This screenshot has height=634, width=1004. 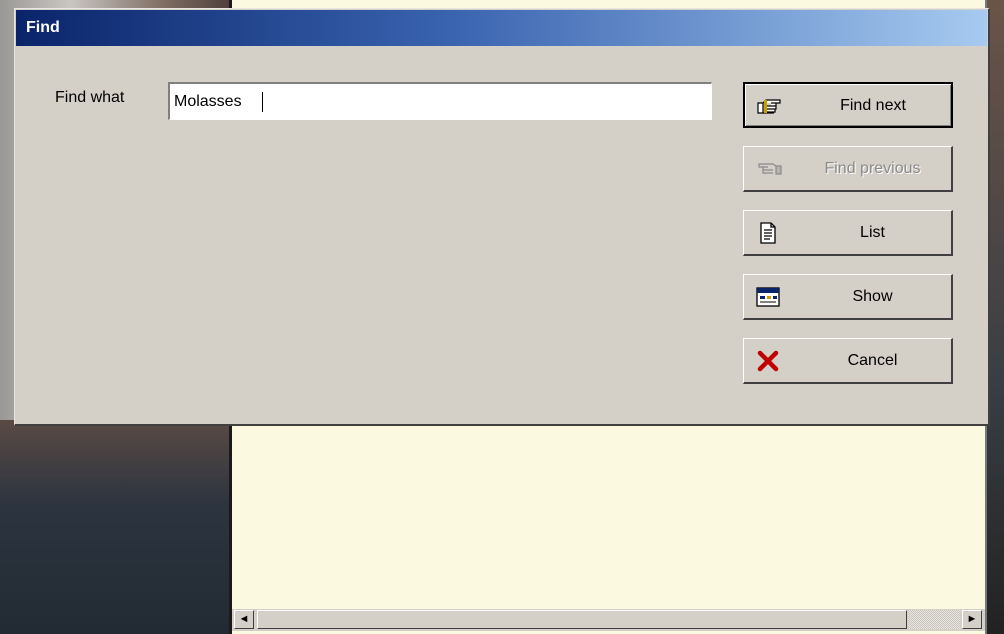 What do you see at coordinates (769, 297) in the screenshot?
I see `window-preview-icon` at bounding box center [769, 297].